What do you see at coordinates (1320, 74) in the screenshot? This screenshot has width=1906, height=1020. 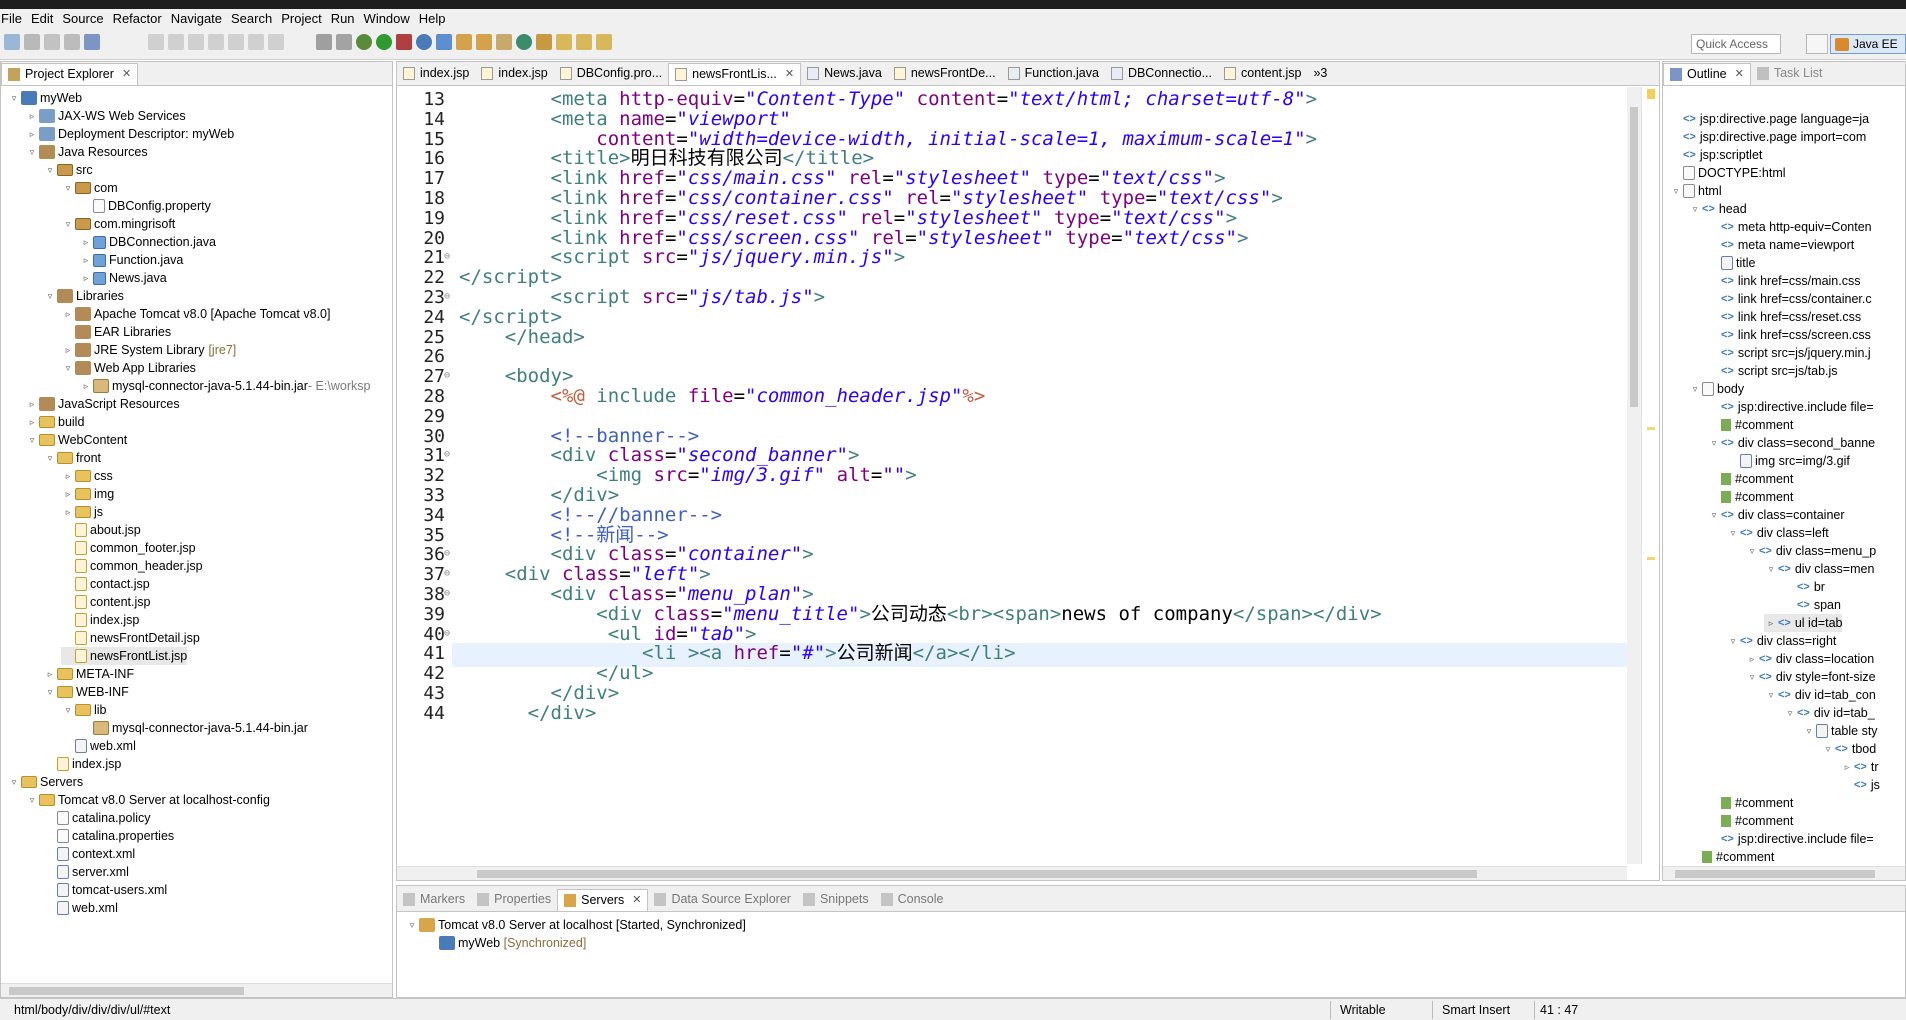 I see `more-tabs-button: »3` at bounding box center [1320, 74].